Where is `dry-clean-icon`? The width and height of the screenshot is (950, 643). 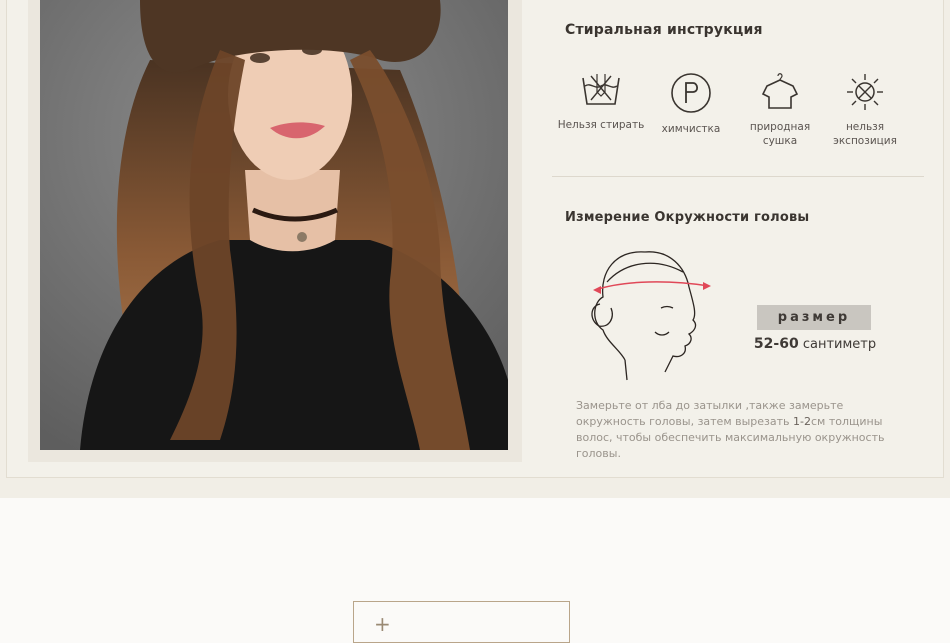
dry-clean-icon is located at coordinates (691, 93).